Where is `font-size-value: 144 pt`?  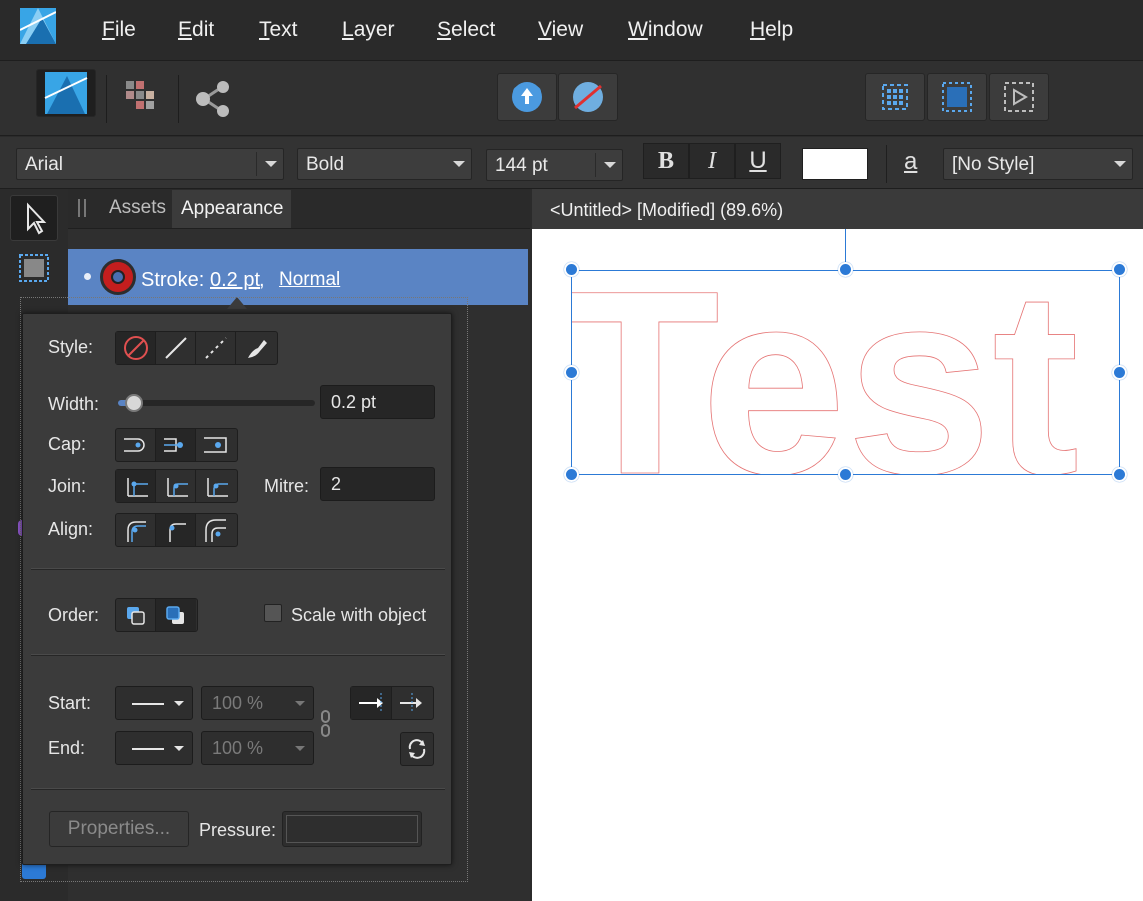
font-size-value: 144 pt is located at coordinates (521, 165).